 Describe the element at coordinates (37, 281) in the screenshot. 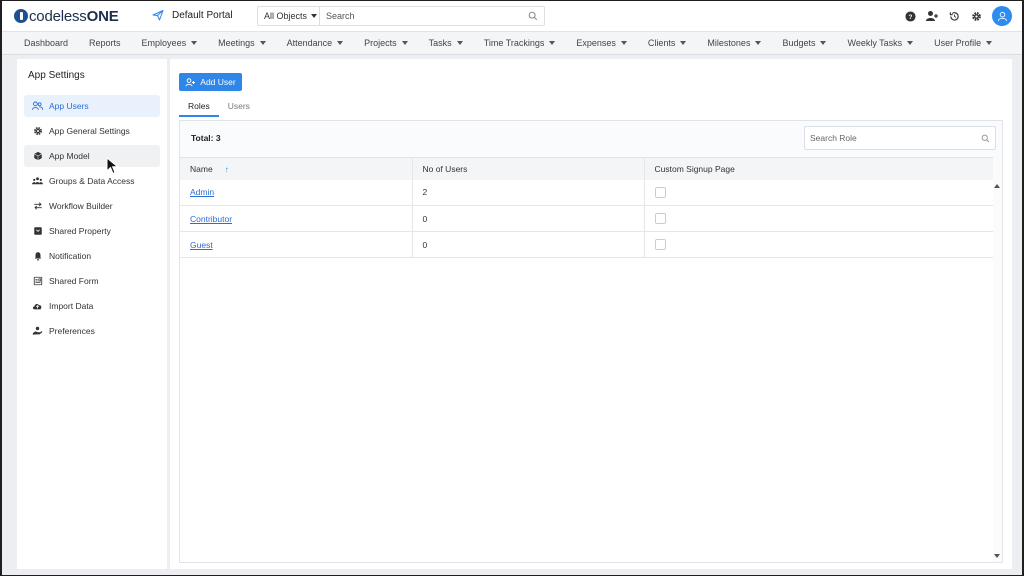

I see `form-icon` at that location.